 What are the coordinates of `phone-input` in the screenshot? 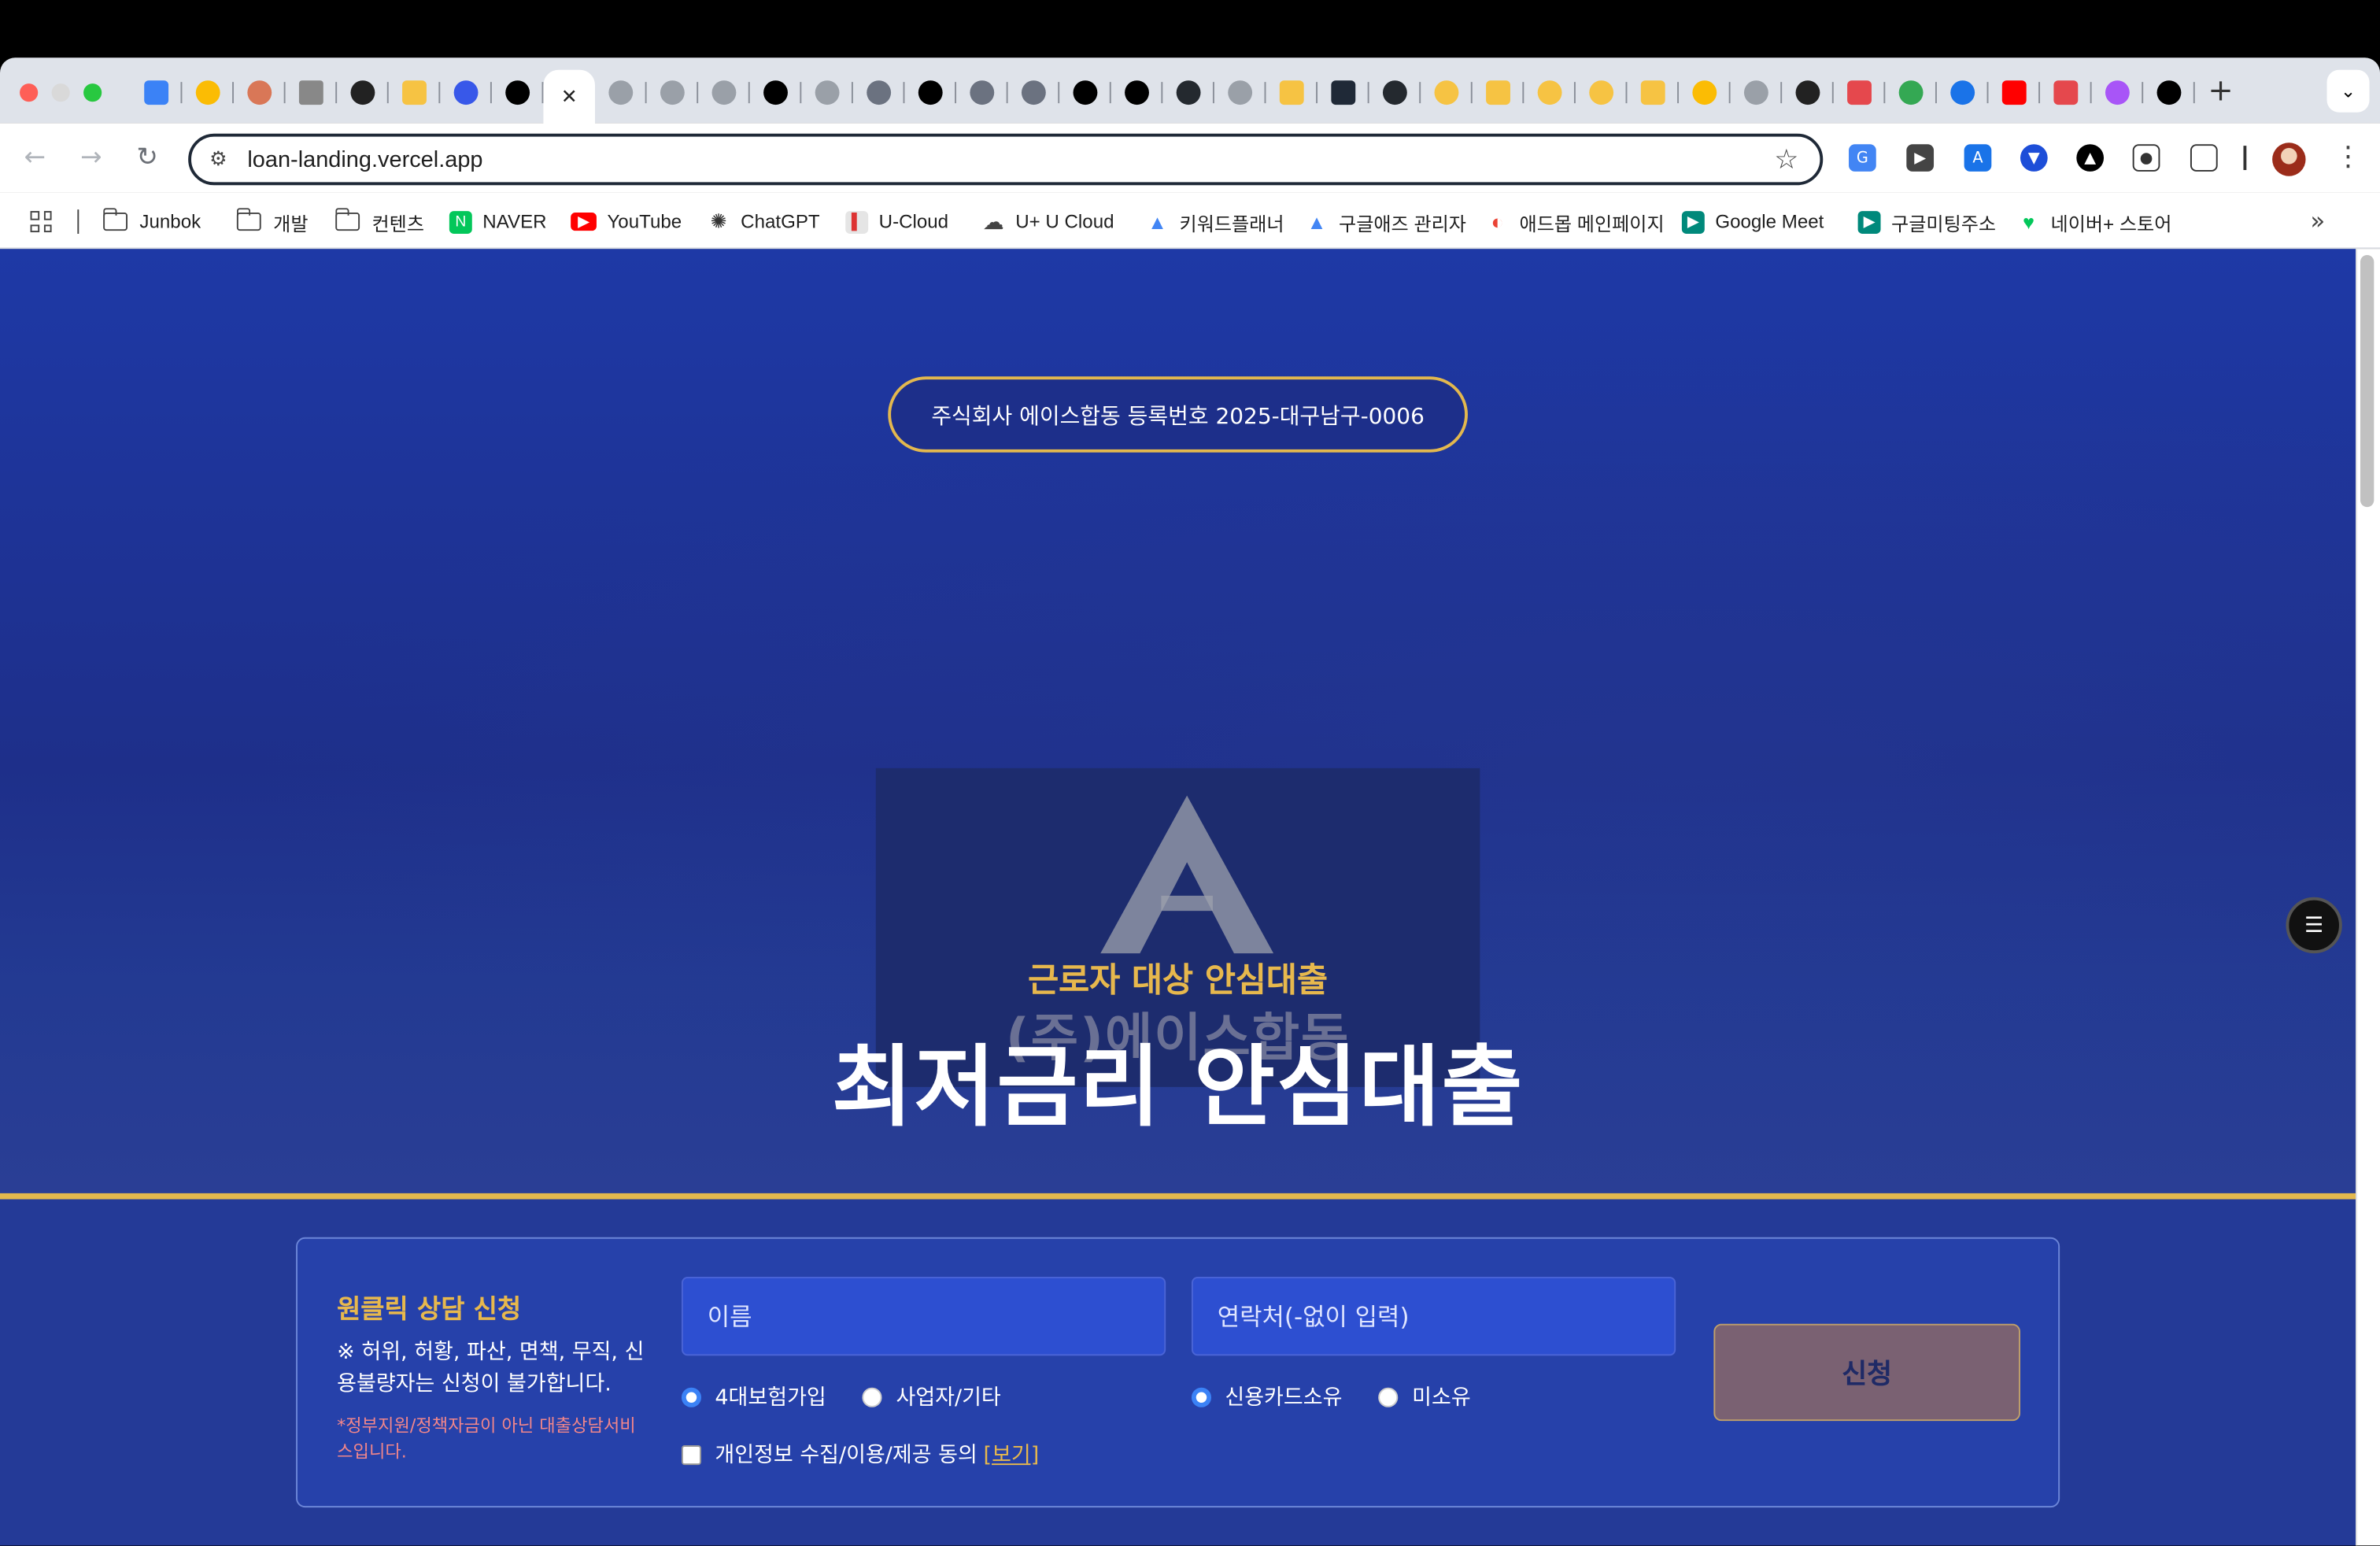 It's located at (1433, 1316).